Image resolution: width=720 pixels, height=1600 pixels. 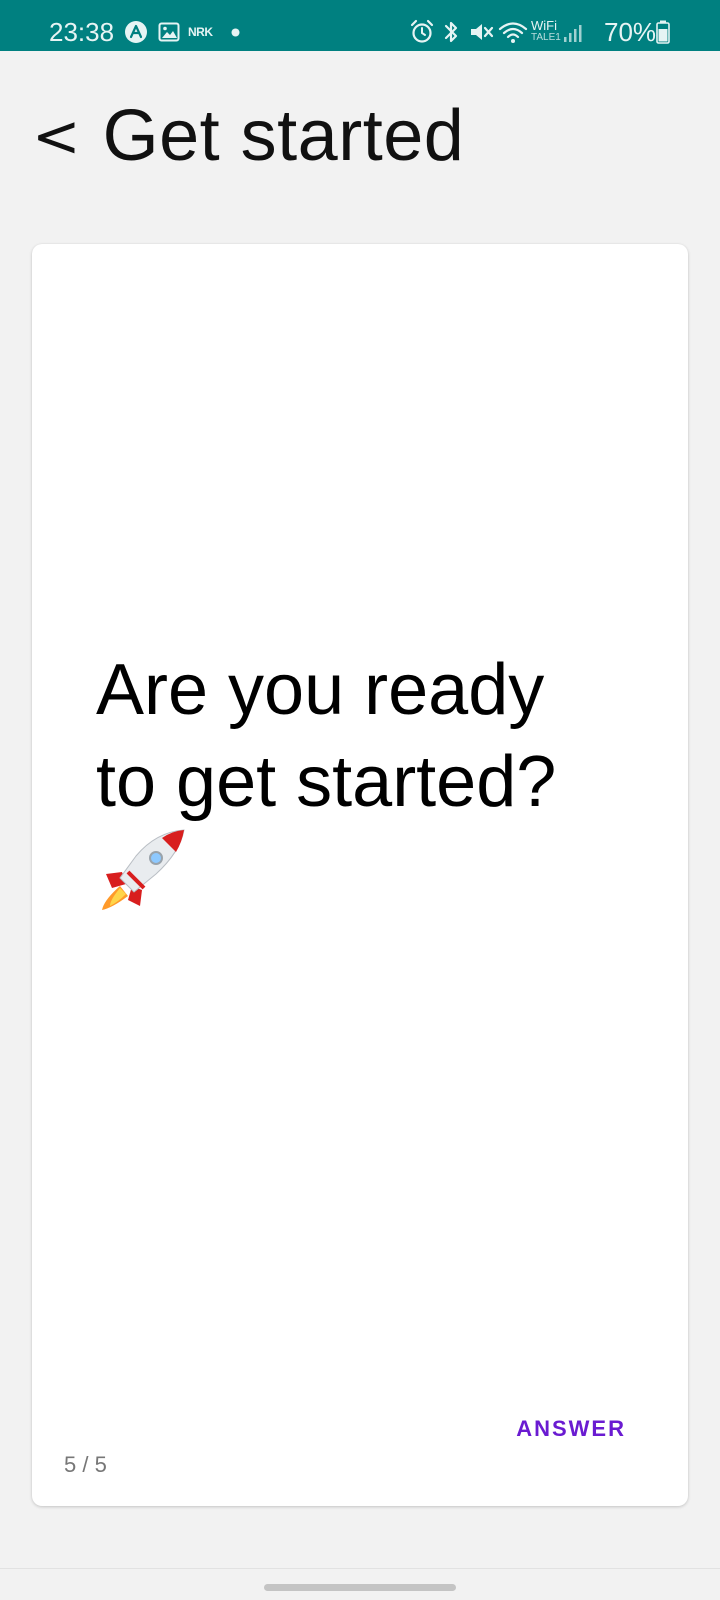 I want to click on nrk-icon: NRK, so click(x=200, y=32).